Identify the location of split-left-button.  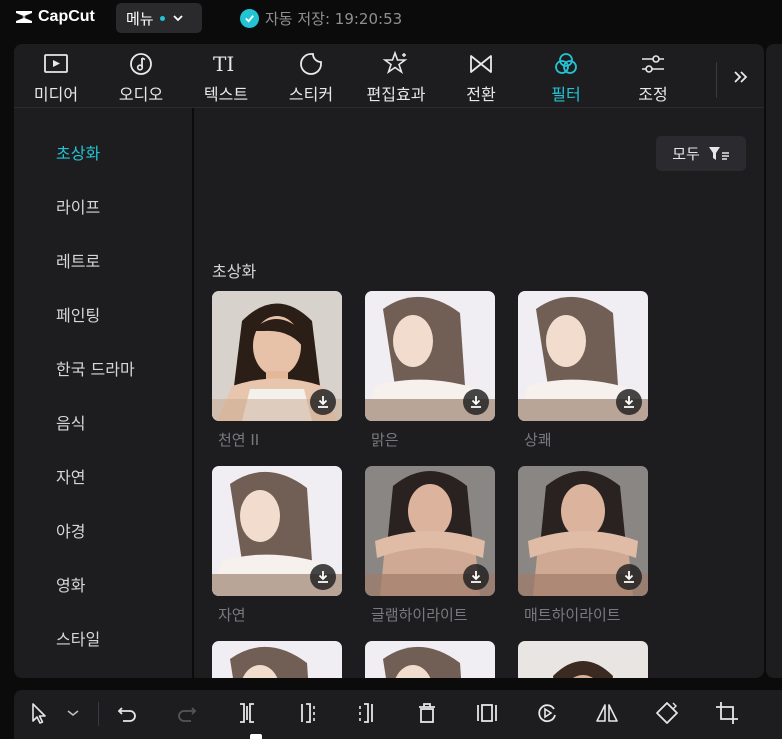
(307, 713).